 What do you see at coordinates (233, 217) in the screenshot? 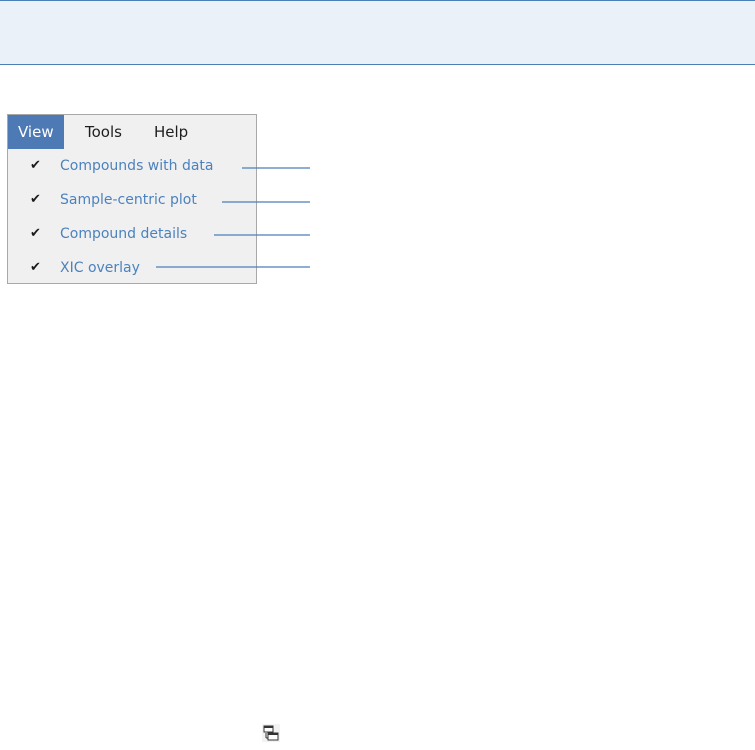
I see `callout-lines` at bounding box center [233, 217].